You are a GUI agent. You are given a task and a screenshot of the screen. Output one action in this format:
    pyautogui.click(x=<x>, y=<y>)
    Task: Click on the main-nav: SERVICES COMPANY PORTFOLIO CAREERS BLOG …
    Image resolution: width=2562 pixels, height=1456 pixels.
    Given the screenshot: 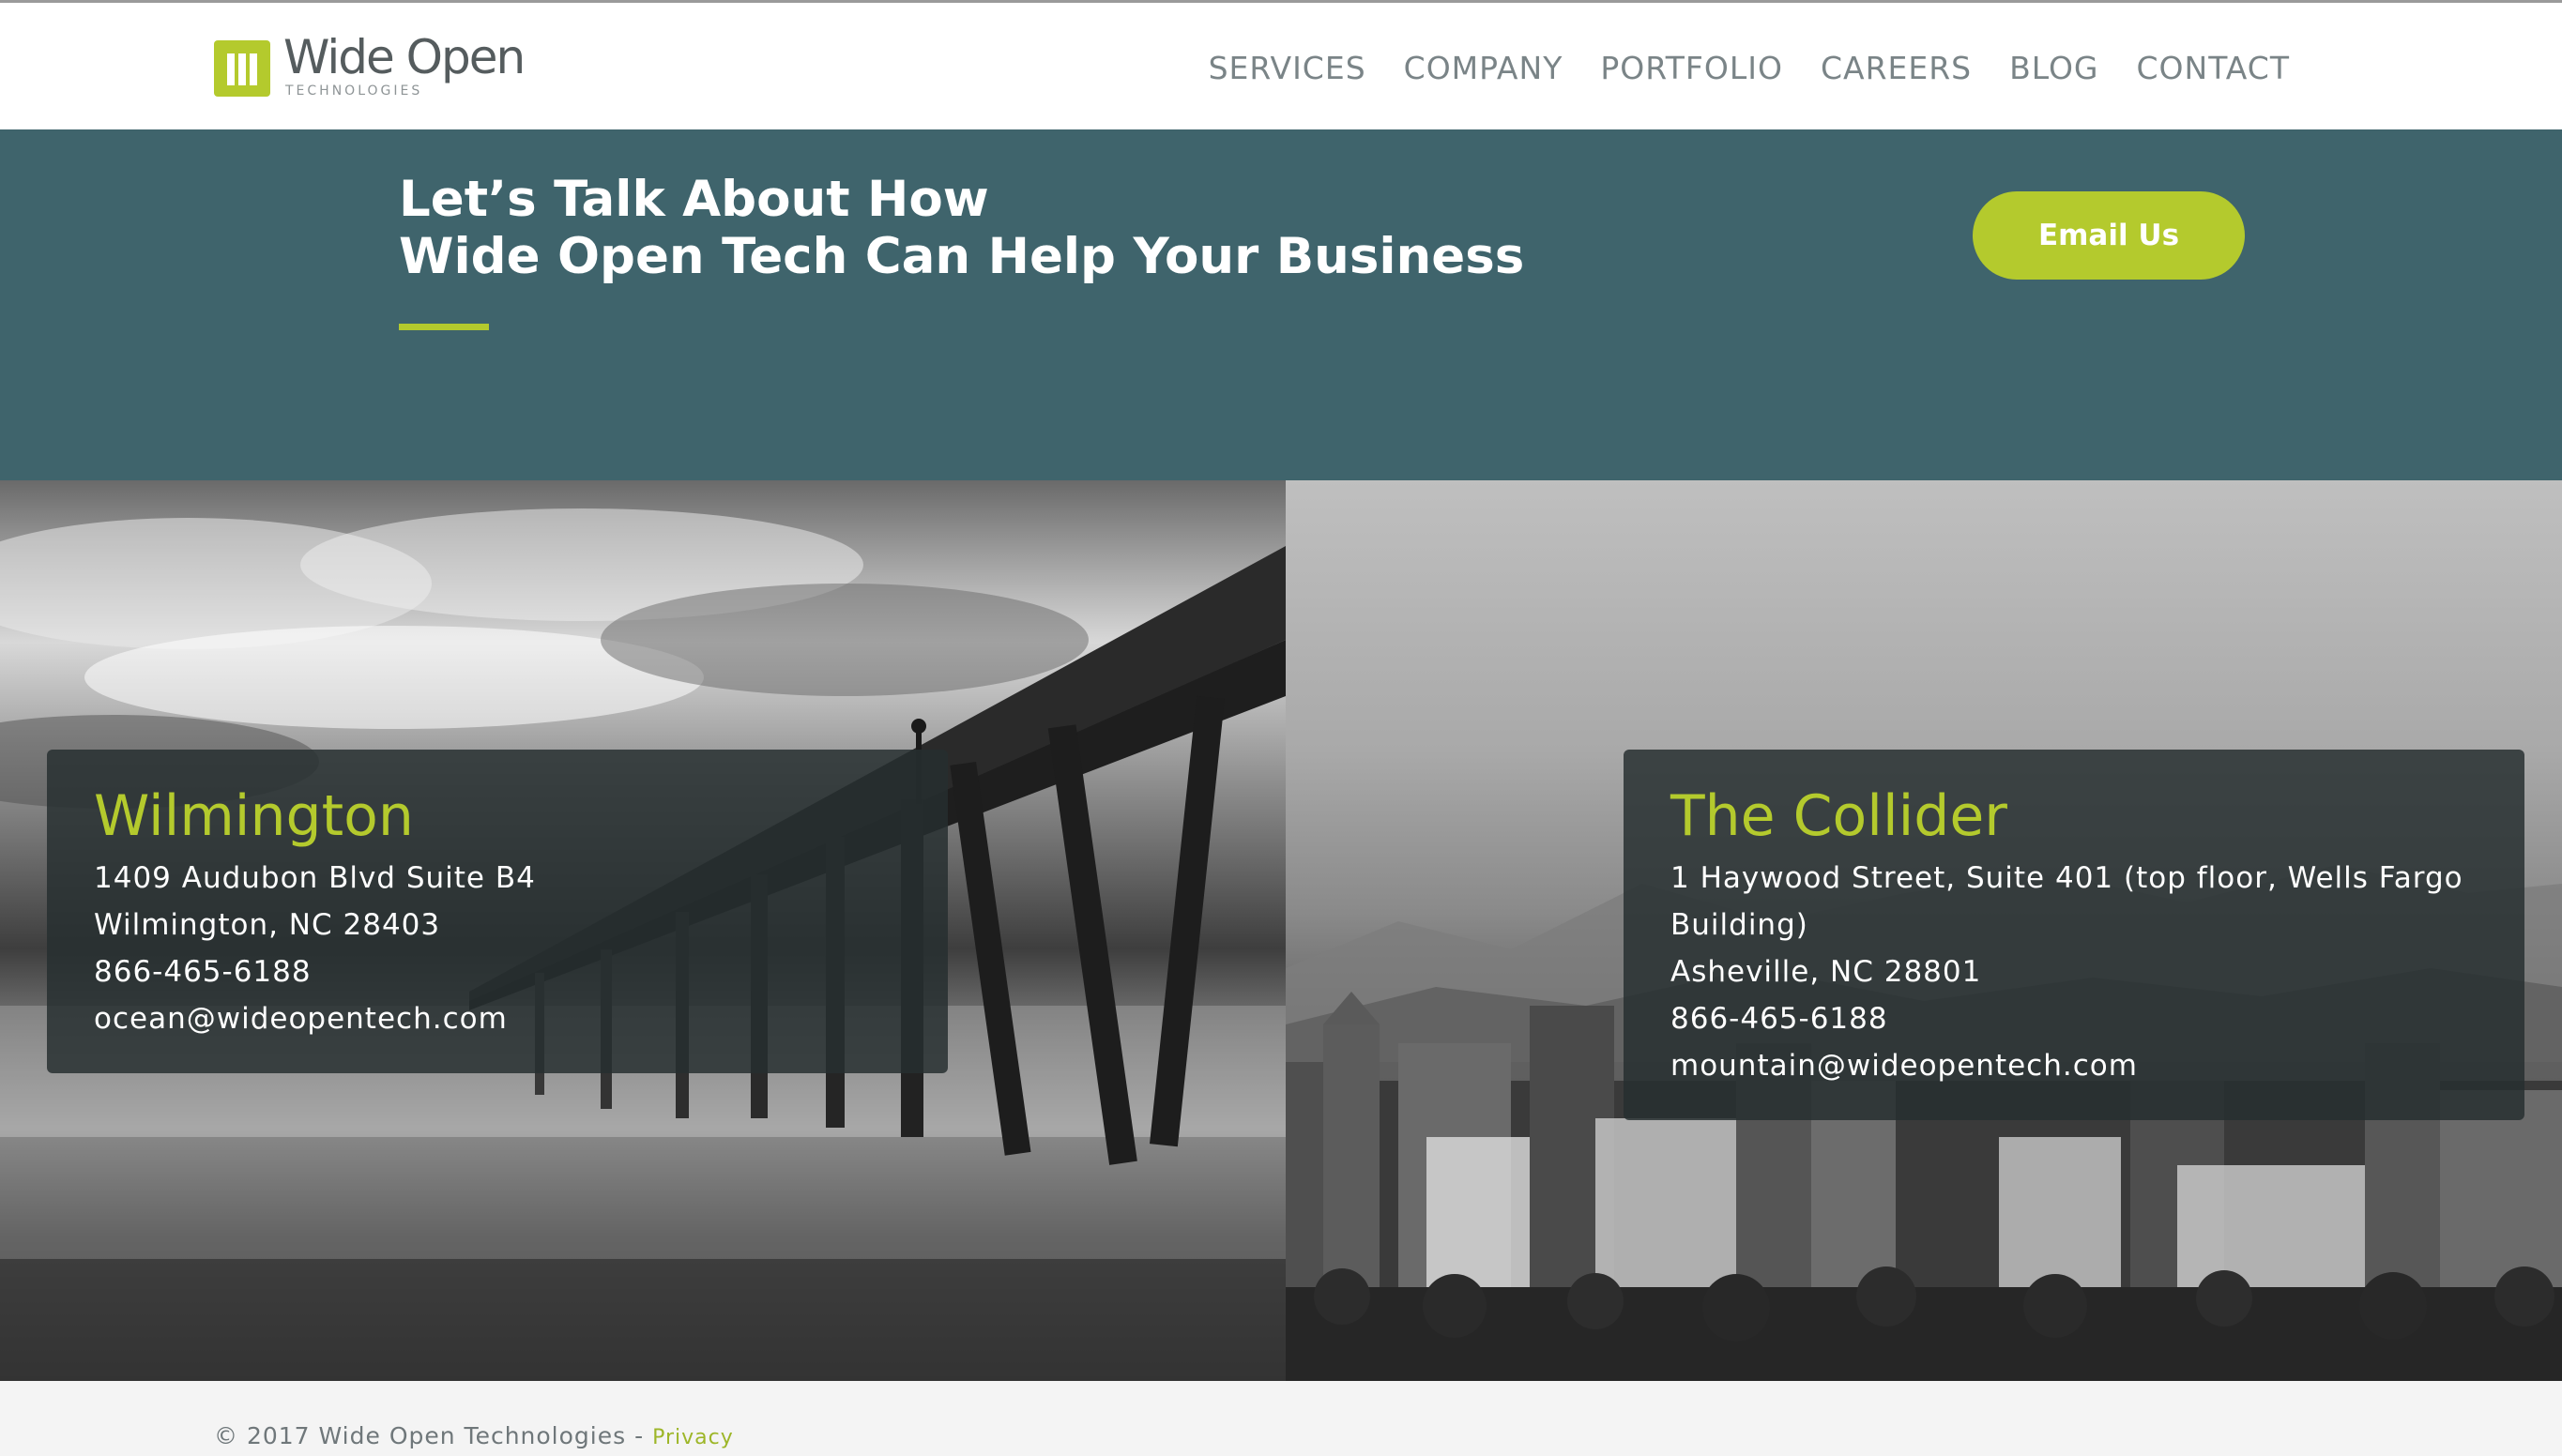 What is the action you would take?
    pyautogui.click(x=1730, y=68)
    